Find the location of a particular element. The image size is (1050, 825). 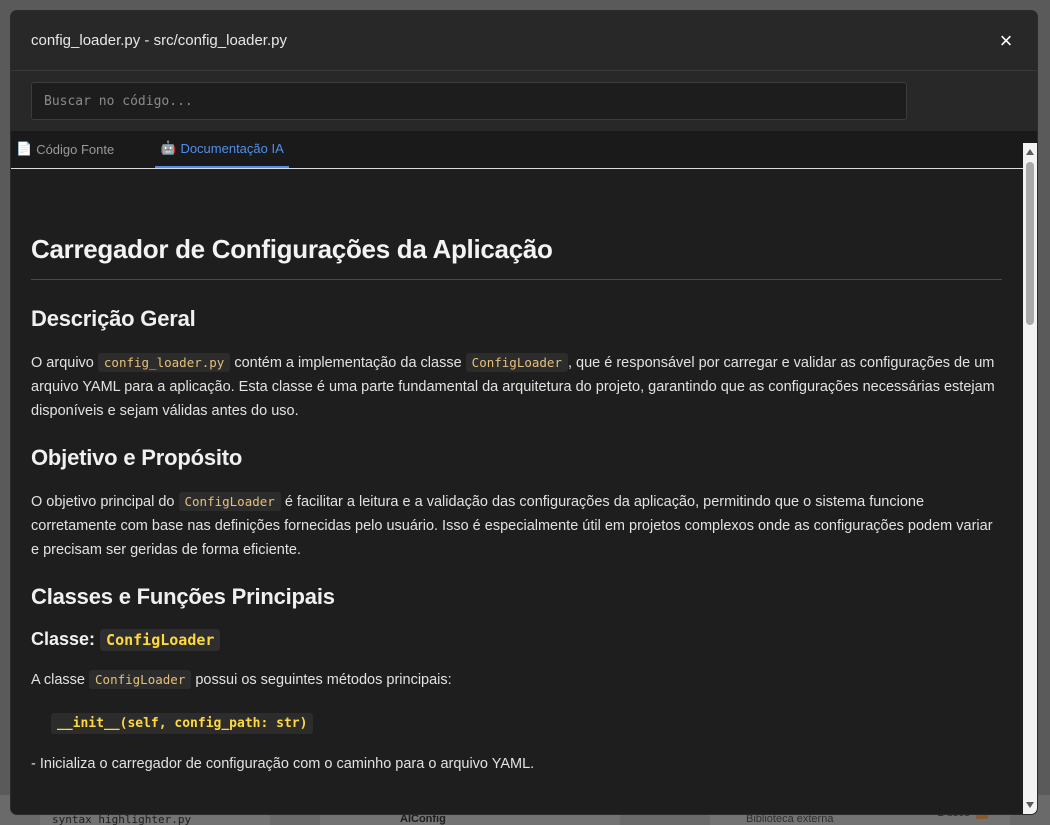

search-bar is located at coordinates (524, 101).